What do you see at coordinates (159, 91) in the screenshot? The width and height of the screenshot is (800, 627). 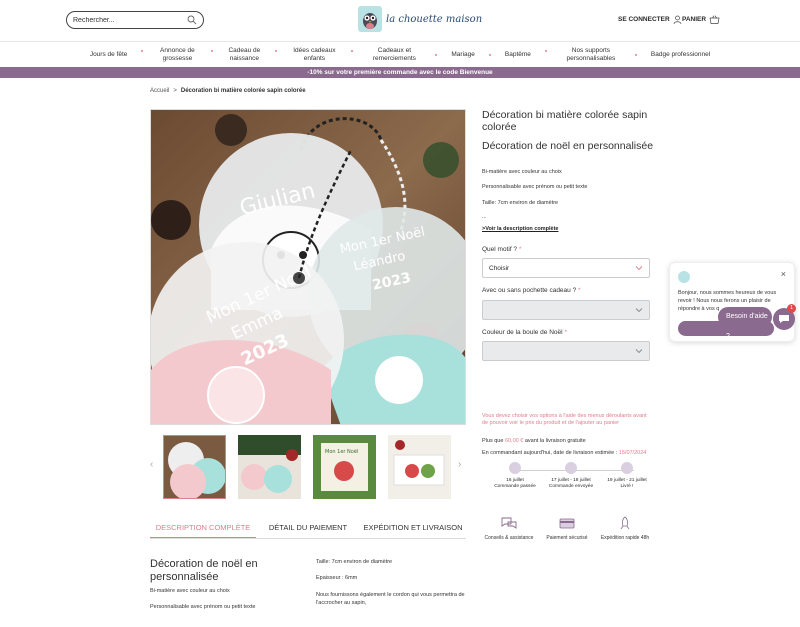 I see `breadcrumb-home: Accueil` at bounding box center [159, 91].